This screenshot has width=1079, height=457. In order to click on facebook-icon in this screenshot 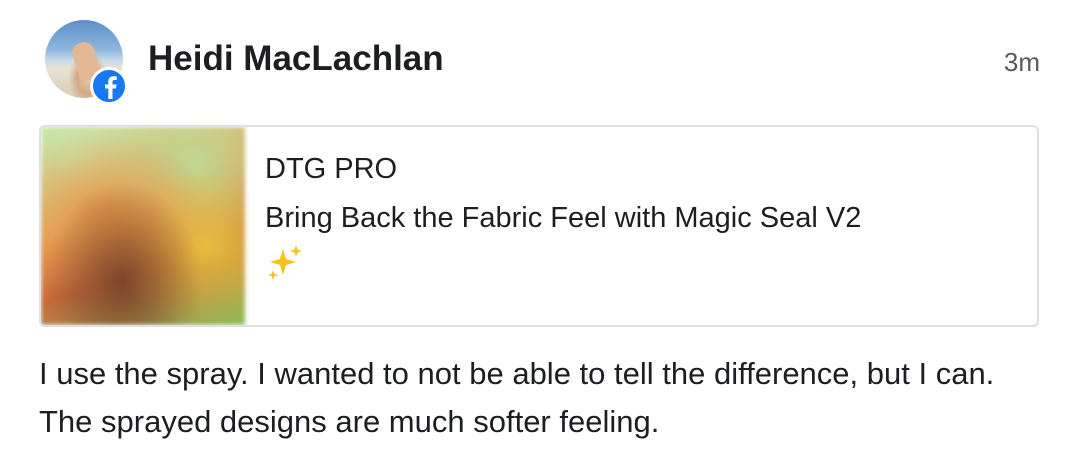, I will do `click(109, 86)`.